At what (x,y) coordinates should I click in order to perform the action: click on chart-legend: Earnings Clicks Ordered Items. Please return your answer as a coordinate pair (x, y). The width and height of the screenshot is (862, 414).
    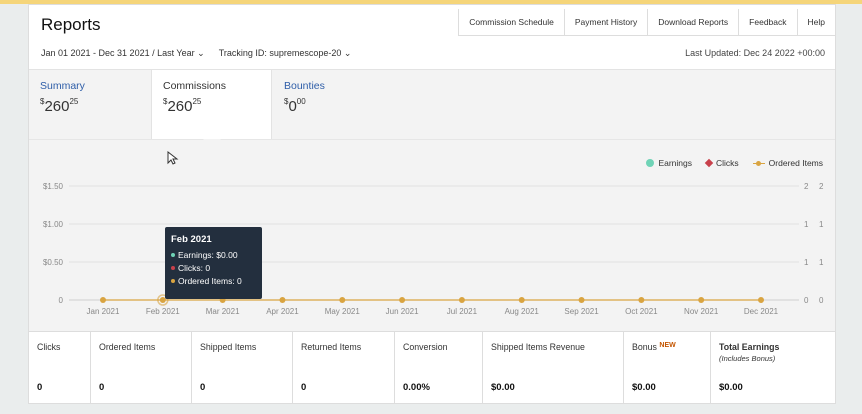
    Looking at the image, I should click on (734, 163).